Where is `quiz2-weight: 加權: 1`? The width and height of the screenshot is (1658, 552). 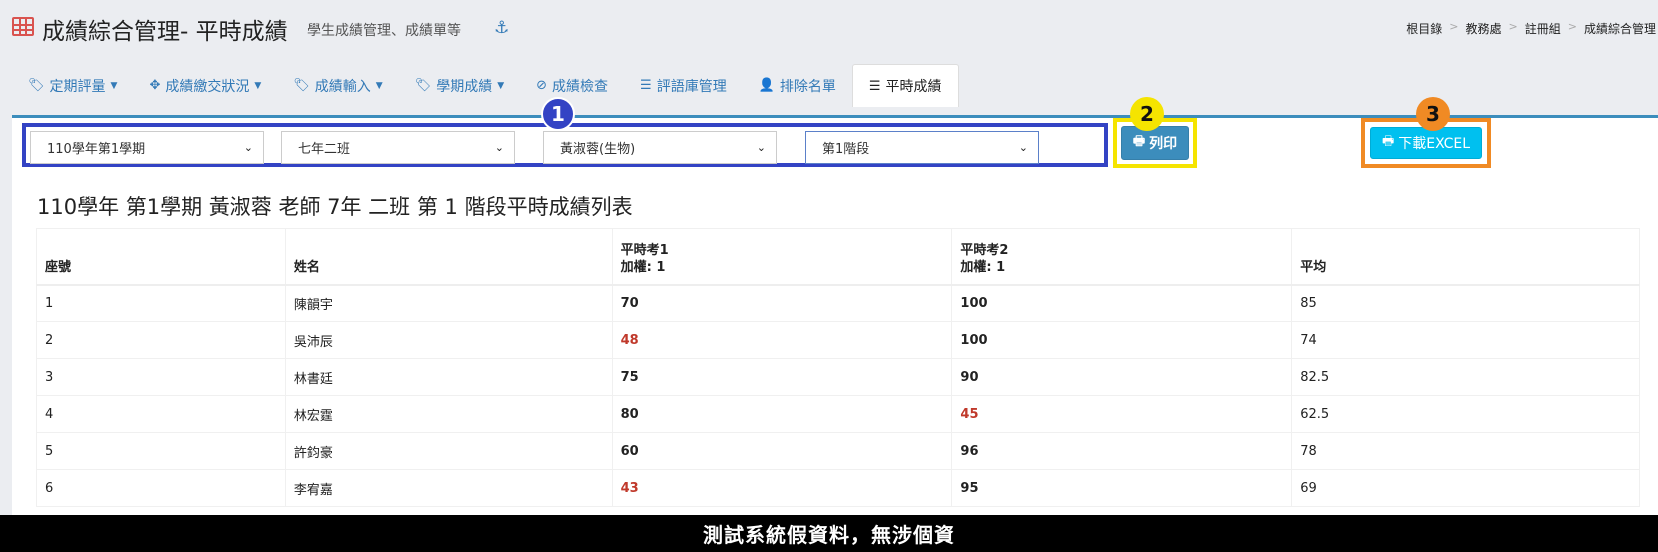
quiz2-weight: 加權: 1 is located at coordinates (983, 267).